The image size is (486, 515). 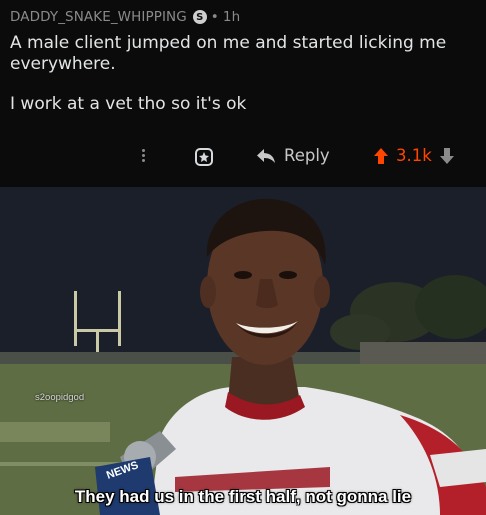 I want to click on upvote-icon, so click(x=381, y=156).